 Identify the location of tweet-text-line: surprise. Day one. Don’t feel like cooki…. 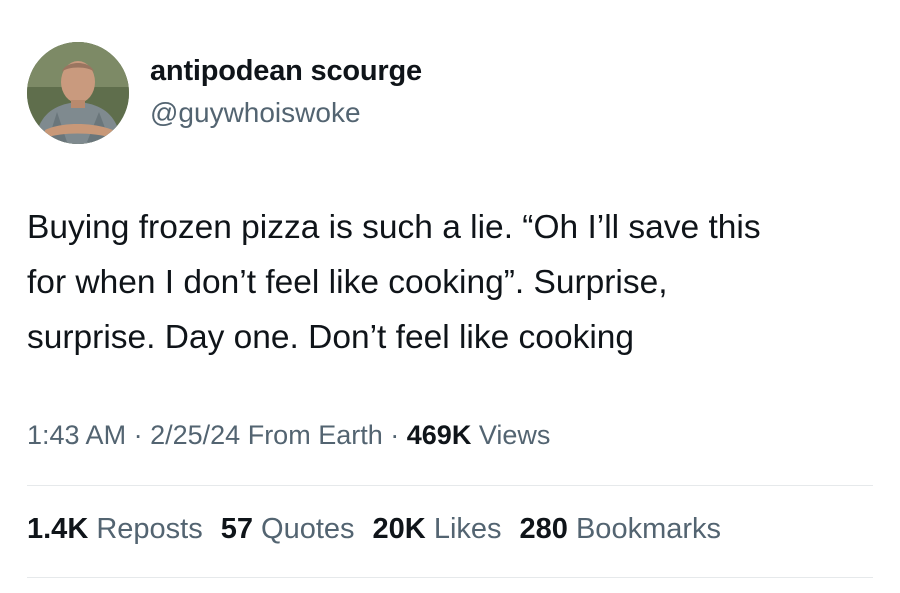
(331, 337).